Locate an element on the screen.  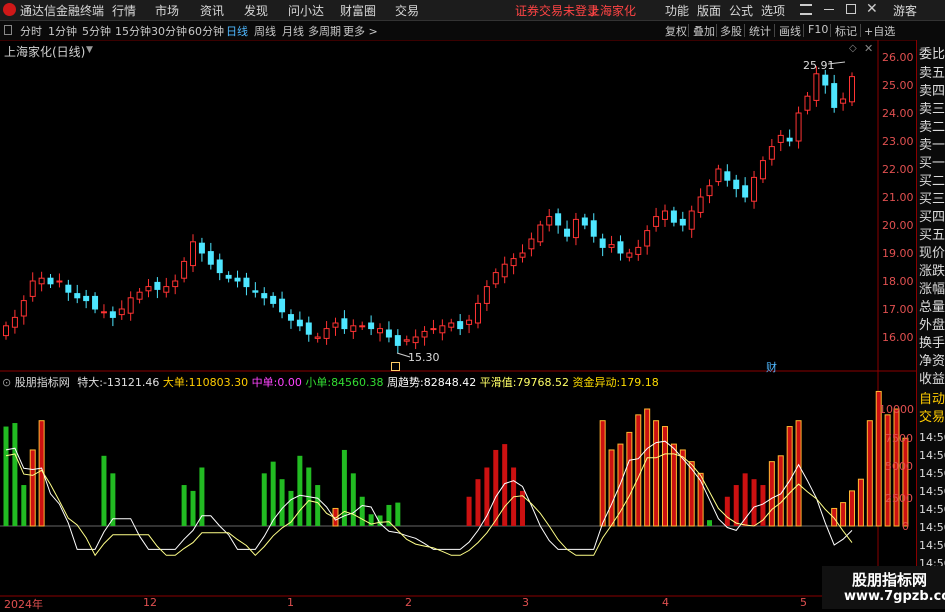
tool-tongji: 统计 is located at coordinates (760, 31).